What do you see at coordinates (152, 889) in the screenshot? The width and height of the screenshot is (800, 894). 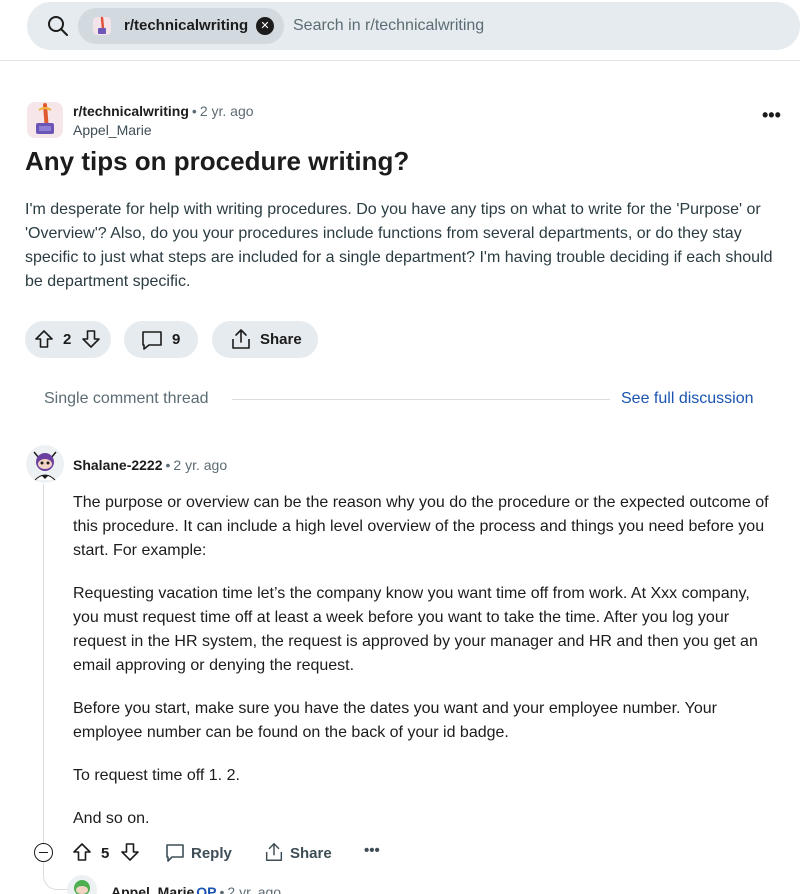 I see `reply-author: Appel_Marie` at bounding box center [152, 889].